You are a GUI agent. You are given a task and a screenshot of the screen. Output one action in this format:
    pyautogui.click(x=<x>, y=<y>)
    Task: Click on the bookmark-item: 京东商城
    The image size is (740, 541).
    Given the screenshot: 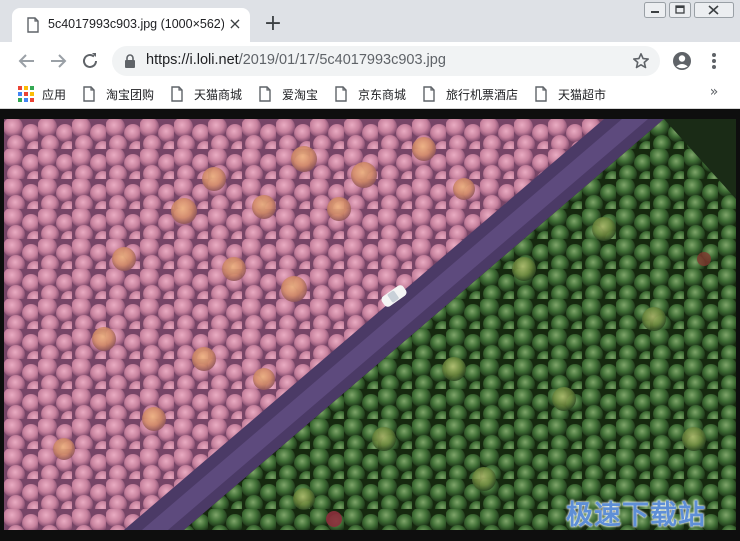 What is the action you would take?
    pyautogui.click(x=374, y=94)
    